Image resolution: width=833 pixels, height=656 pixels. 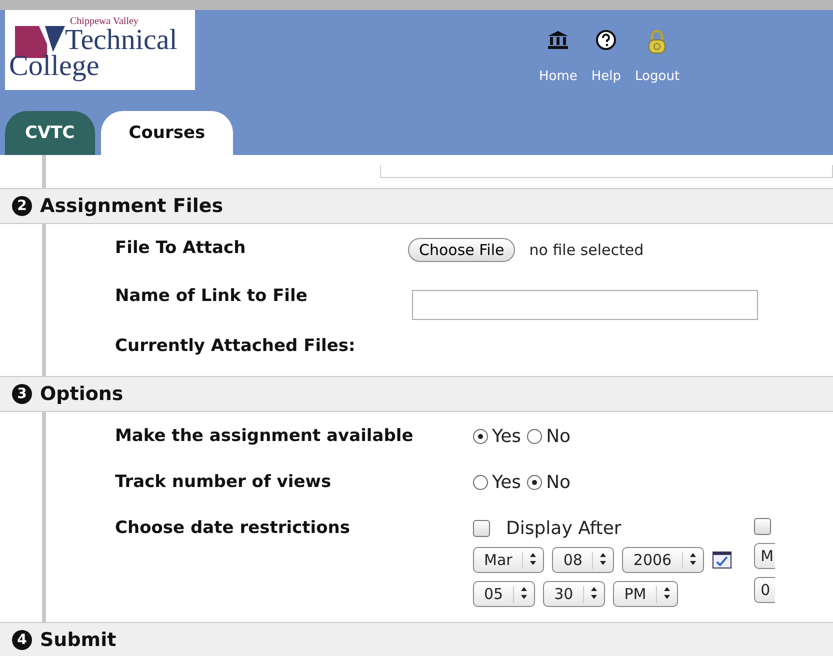 What do you see at coordinates (574, 594) in the screenshot?
I see `dropdown: 30` at bounding box center [574, 594].